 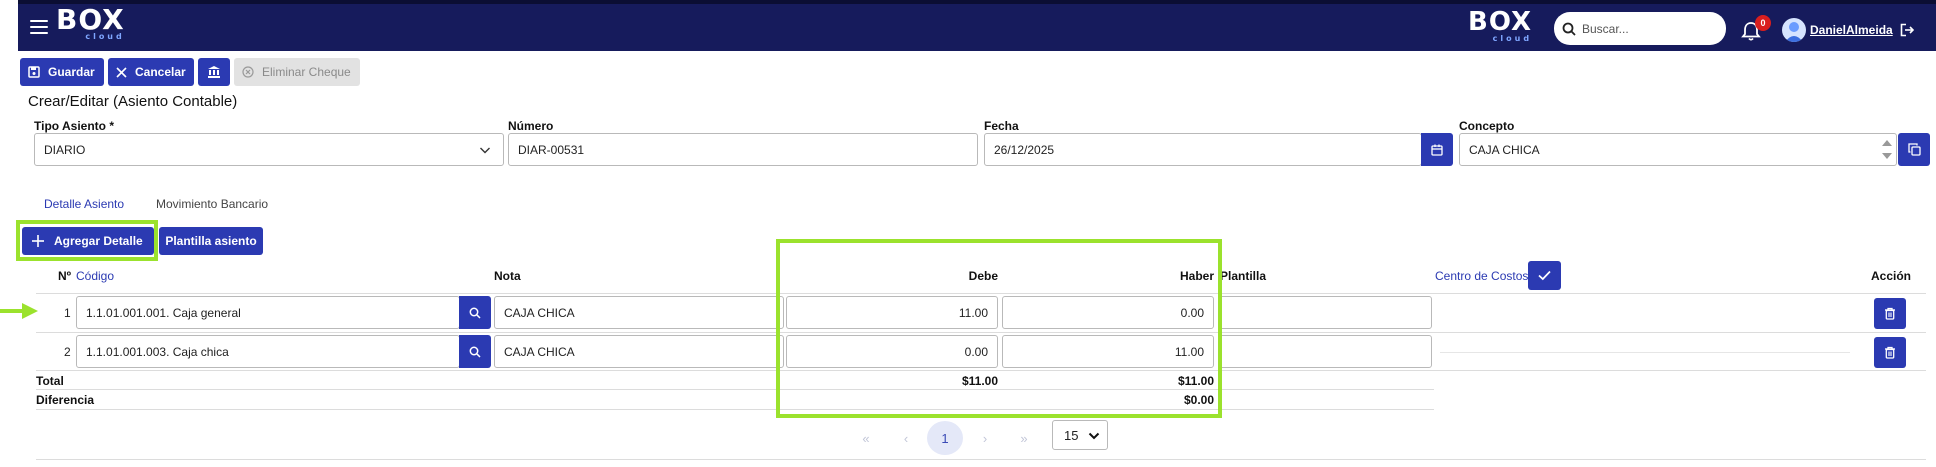 I want to click on tab-movimiento-bancario: Movimiento Bancario, so click(x=212, y=204).